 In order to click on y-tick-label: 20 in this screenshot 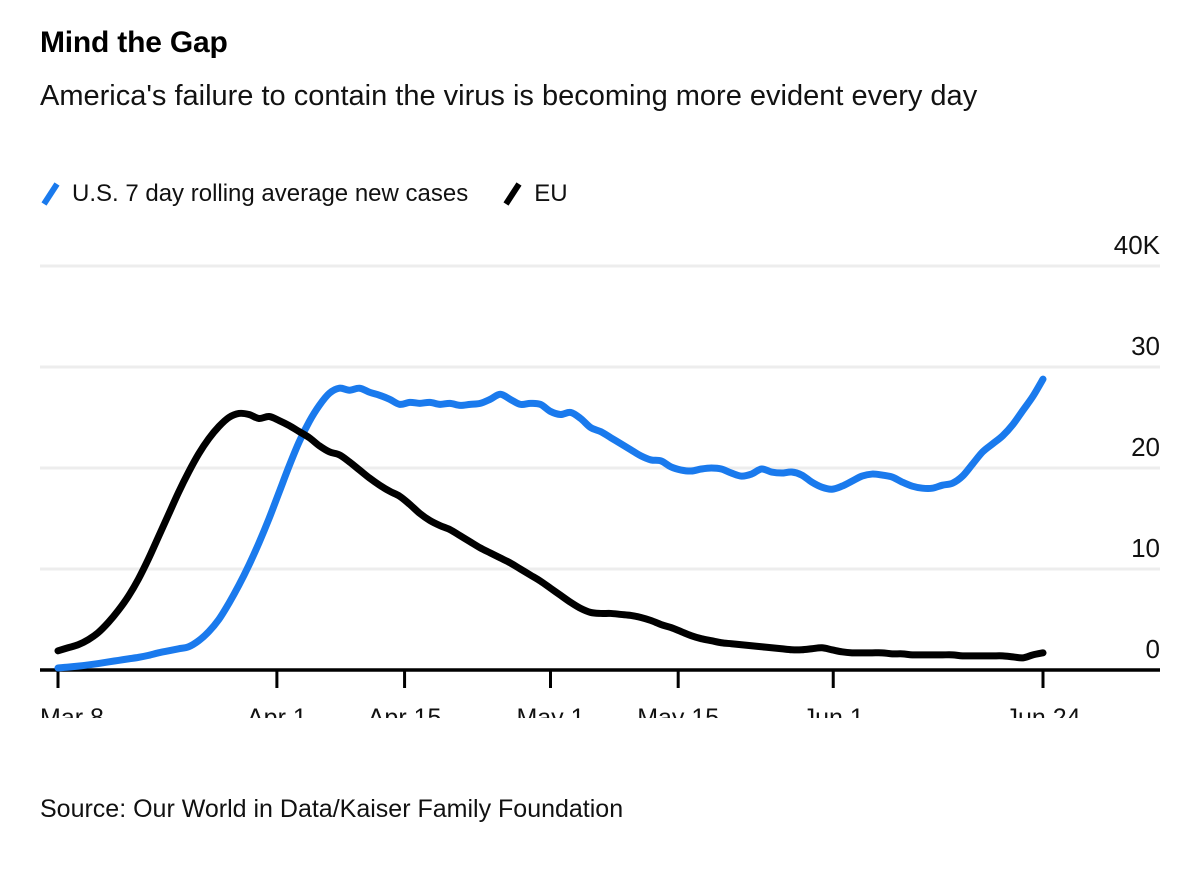, I will do `click(1145, 447)`.